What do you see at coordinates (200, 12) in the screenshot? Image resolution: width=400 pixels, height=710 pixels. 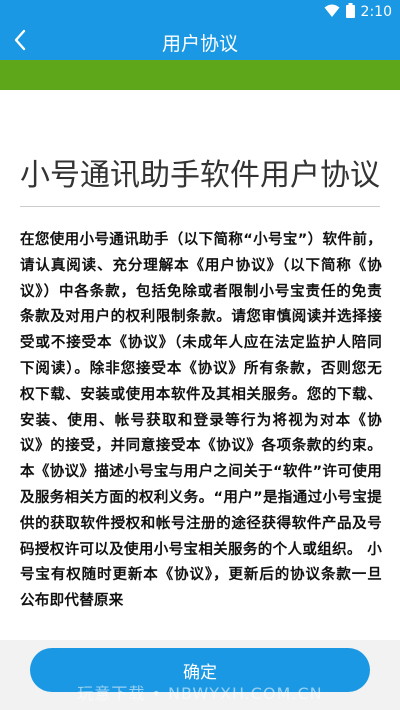 I see `status-bar: 2:10` at bounding box center [200, 12].